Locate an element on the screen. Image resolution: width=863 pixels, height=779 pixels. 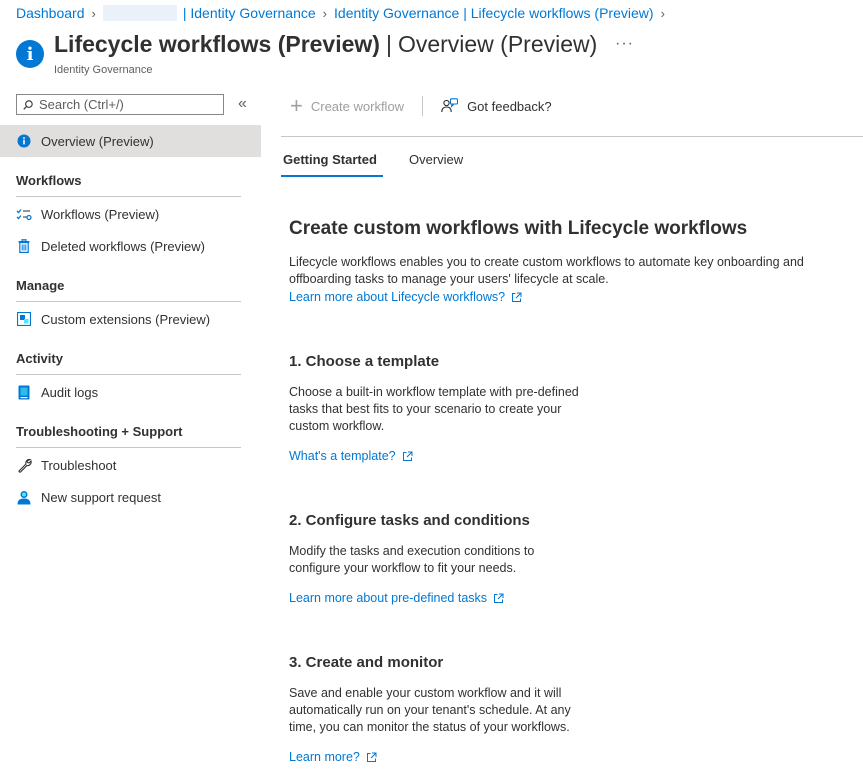
sidebar-item-audit-logs: Audit logs is located at coordinates (130, 392).